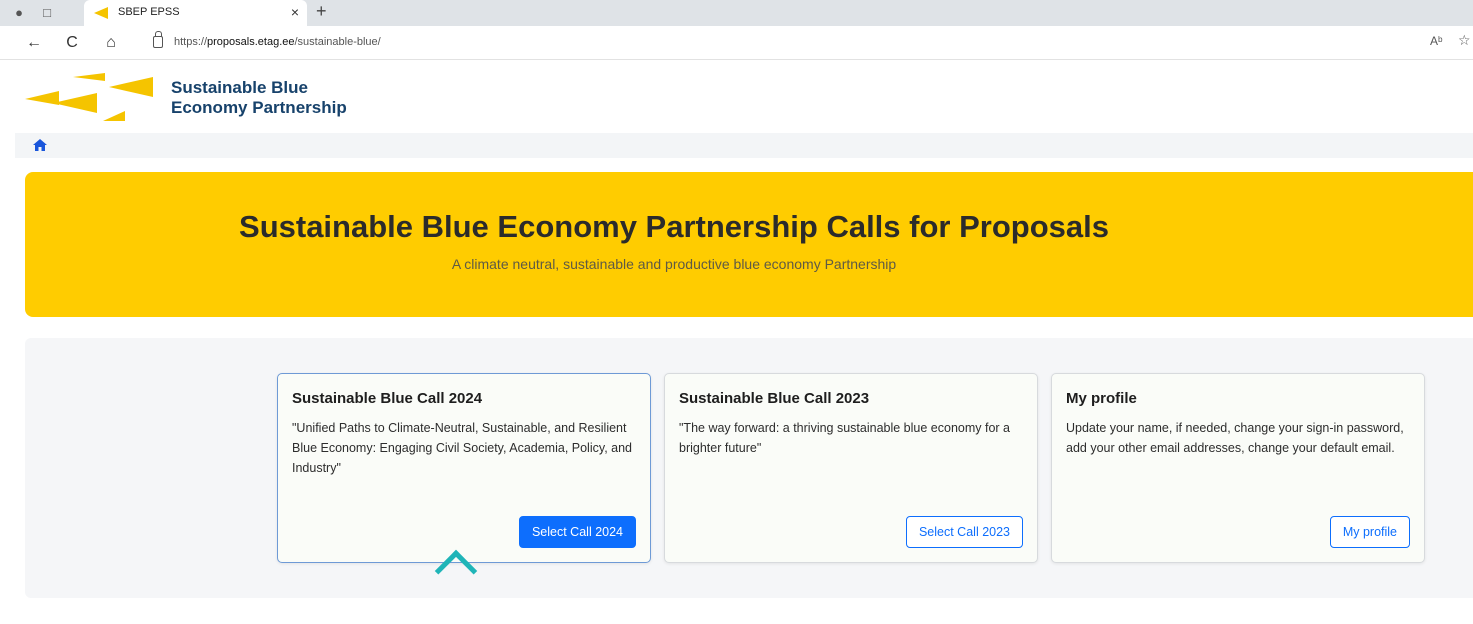 This screenshot has height=624, width=1473. Describe the element at coordinates (321, 11) in the screenshot. I see `new-tab-button: +` at that location.